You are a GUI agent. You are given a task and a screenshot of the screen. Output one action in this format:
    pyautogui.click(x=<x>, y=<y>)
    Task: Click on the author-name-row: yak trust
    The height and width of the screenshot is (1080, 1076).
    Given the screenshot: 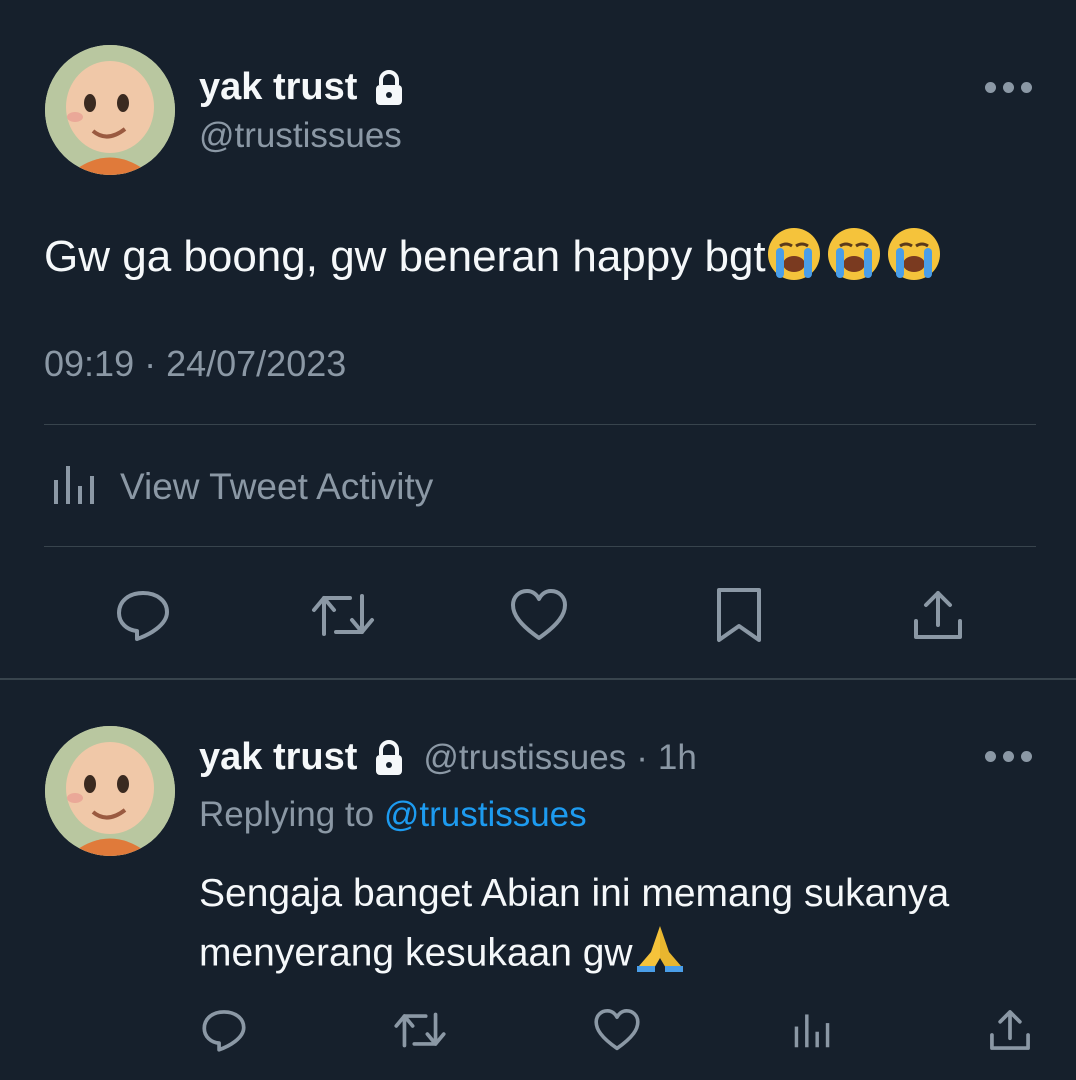 What is the action you would take?
    pyautogui.click(x=302, y=87)
    